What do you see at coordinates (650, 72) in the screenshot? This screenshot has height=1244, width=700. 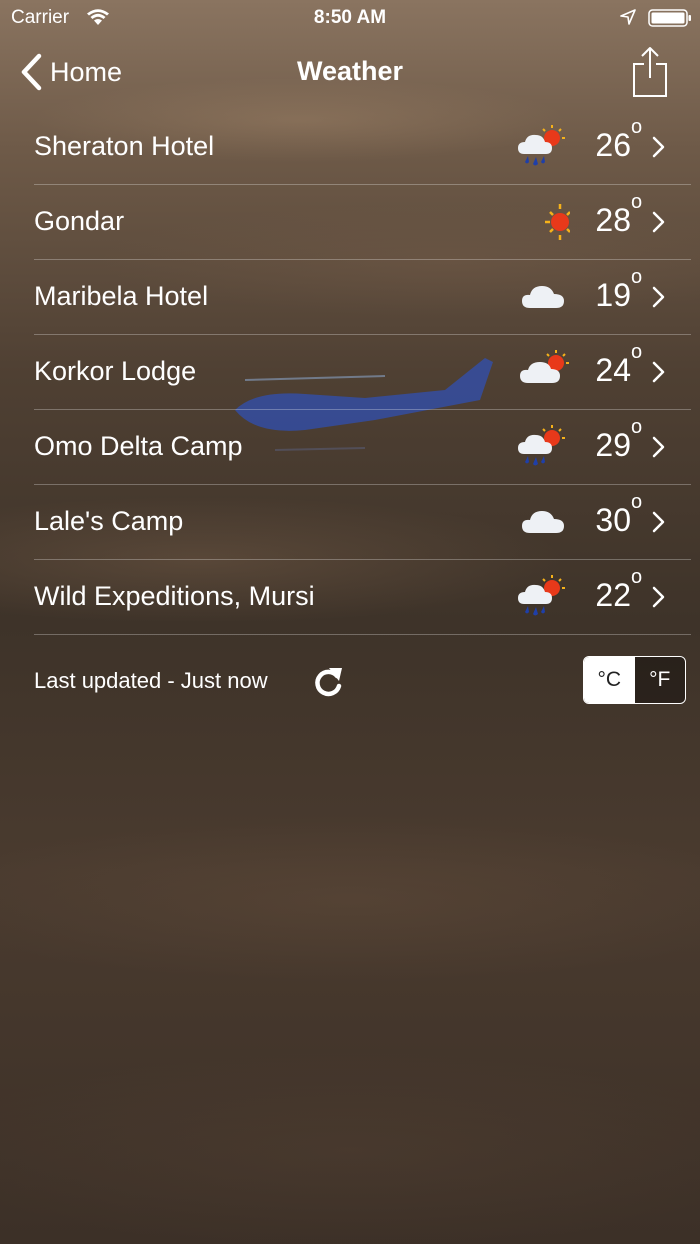 I see `share-icon` at bounding box center [650, 72].